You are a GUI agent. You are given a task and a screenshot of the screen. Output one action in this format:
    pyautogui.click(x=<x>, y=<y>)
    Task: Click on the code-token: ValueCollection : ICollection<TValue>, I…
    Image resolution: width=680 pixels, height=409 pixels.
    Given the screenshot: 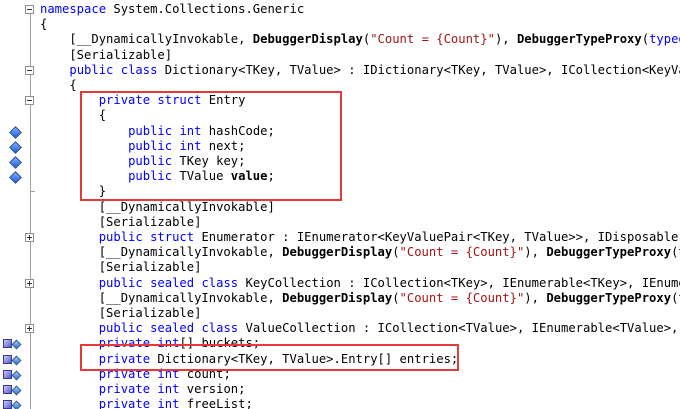 What is the action you would take?
    pyautogui.click(x=459, y=328)
    